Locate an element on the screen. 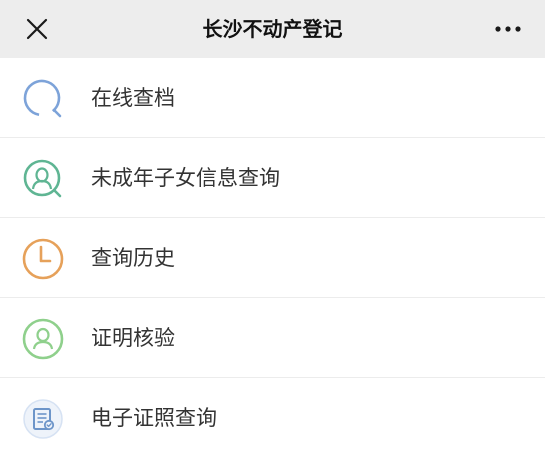 The image size is (545, 458). person-verify-icon is located at coordinates (43, 339).